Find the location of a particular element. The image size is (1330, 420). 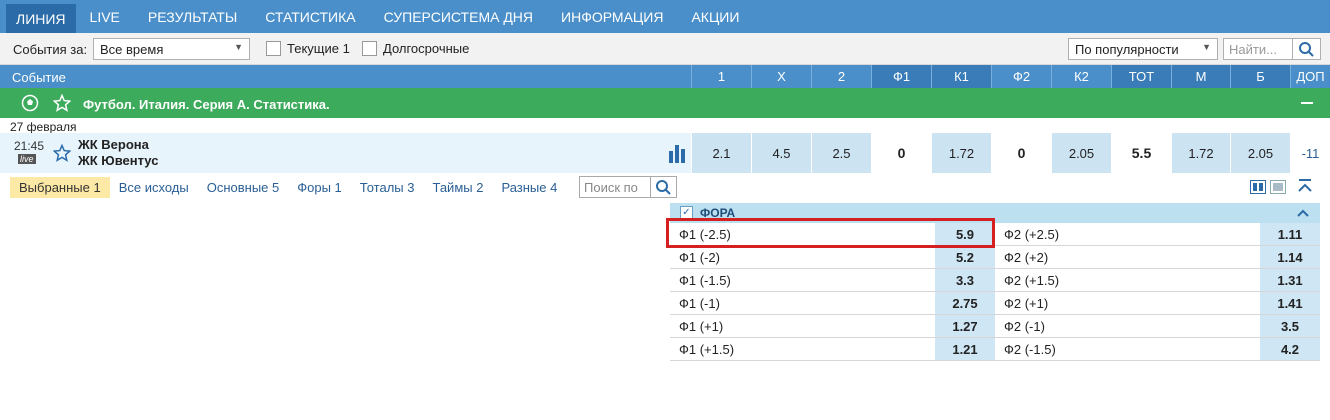

longterm-checkbox: Долгосрочные is located at coordinates (415, 48).